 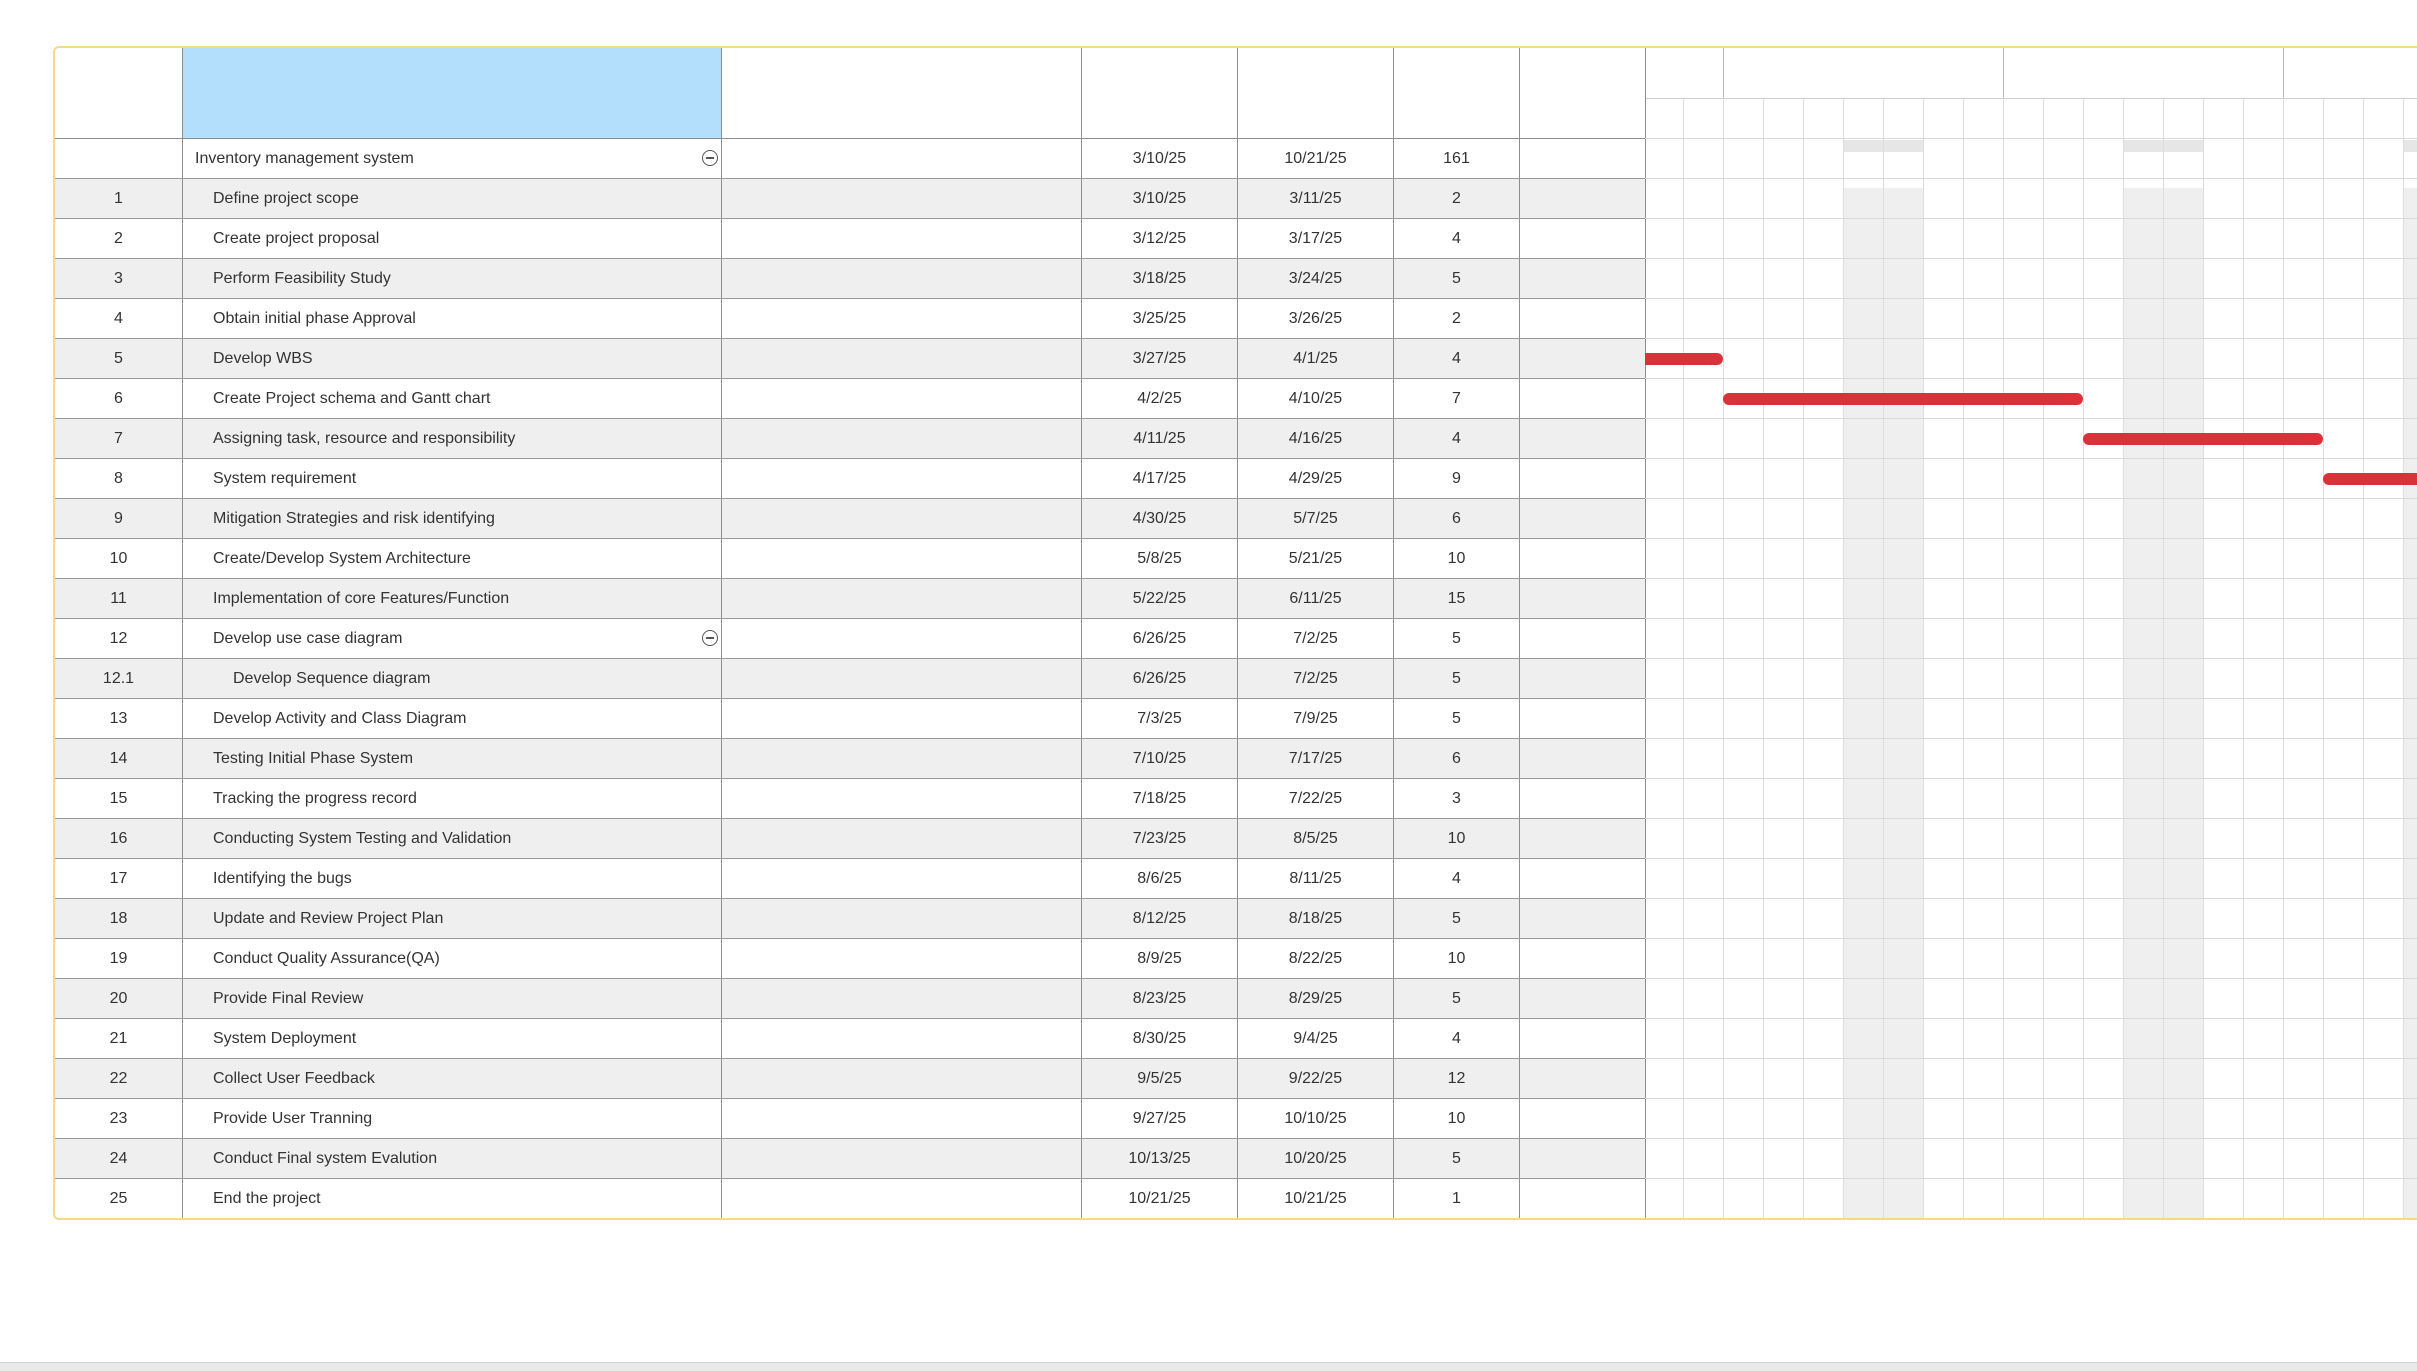 I want to click on task-name-cell: Obtain initial phase Approval, so click(x=452, y=318).